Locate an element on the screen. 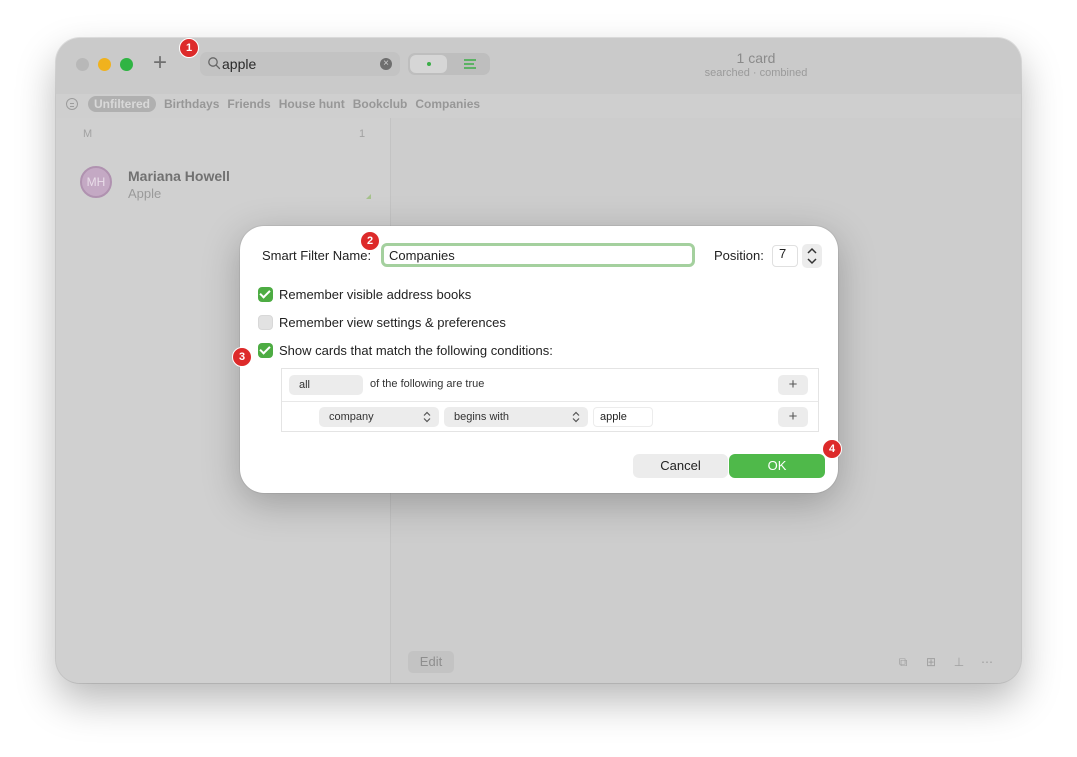  match-mode-text: of the following are true is located at coordinates (427, 384).